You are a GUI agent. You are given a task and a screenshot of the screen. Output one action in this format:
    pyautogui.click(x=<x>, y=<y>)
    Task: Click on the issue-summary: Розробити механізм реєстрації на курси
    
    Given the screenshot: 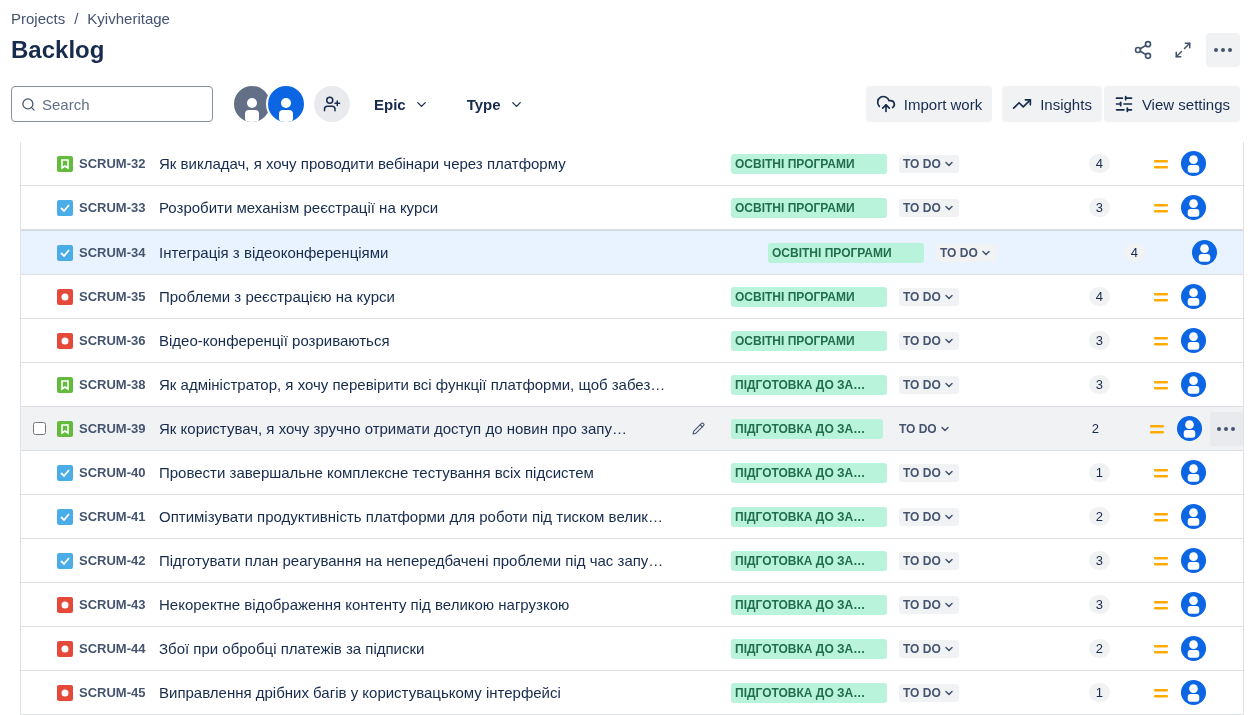 What is the action you would take?
    pyautogui.click(x=437, y=207)
    